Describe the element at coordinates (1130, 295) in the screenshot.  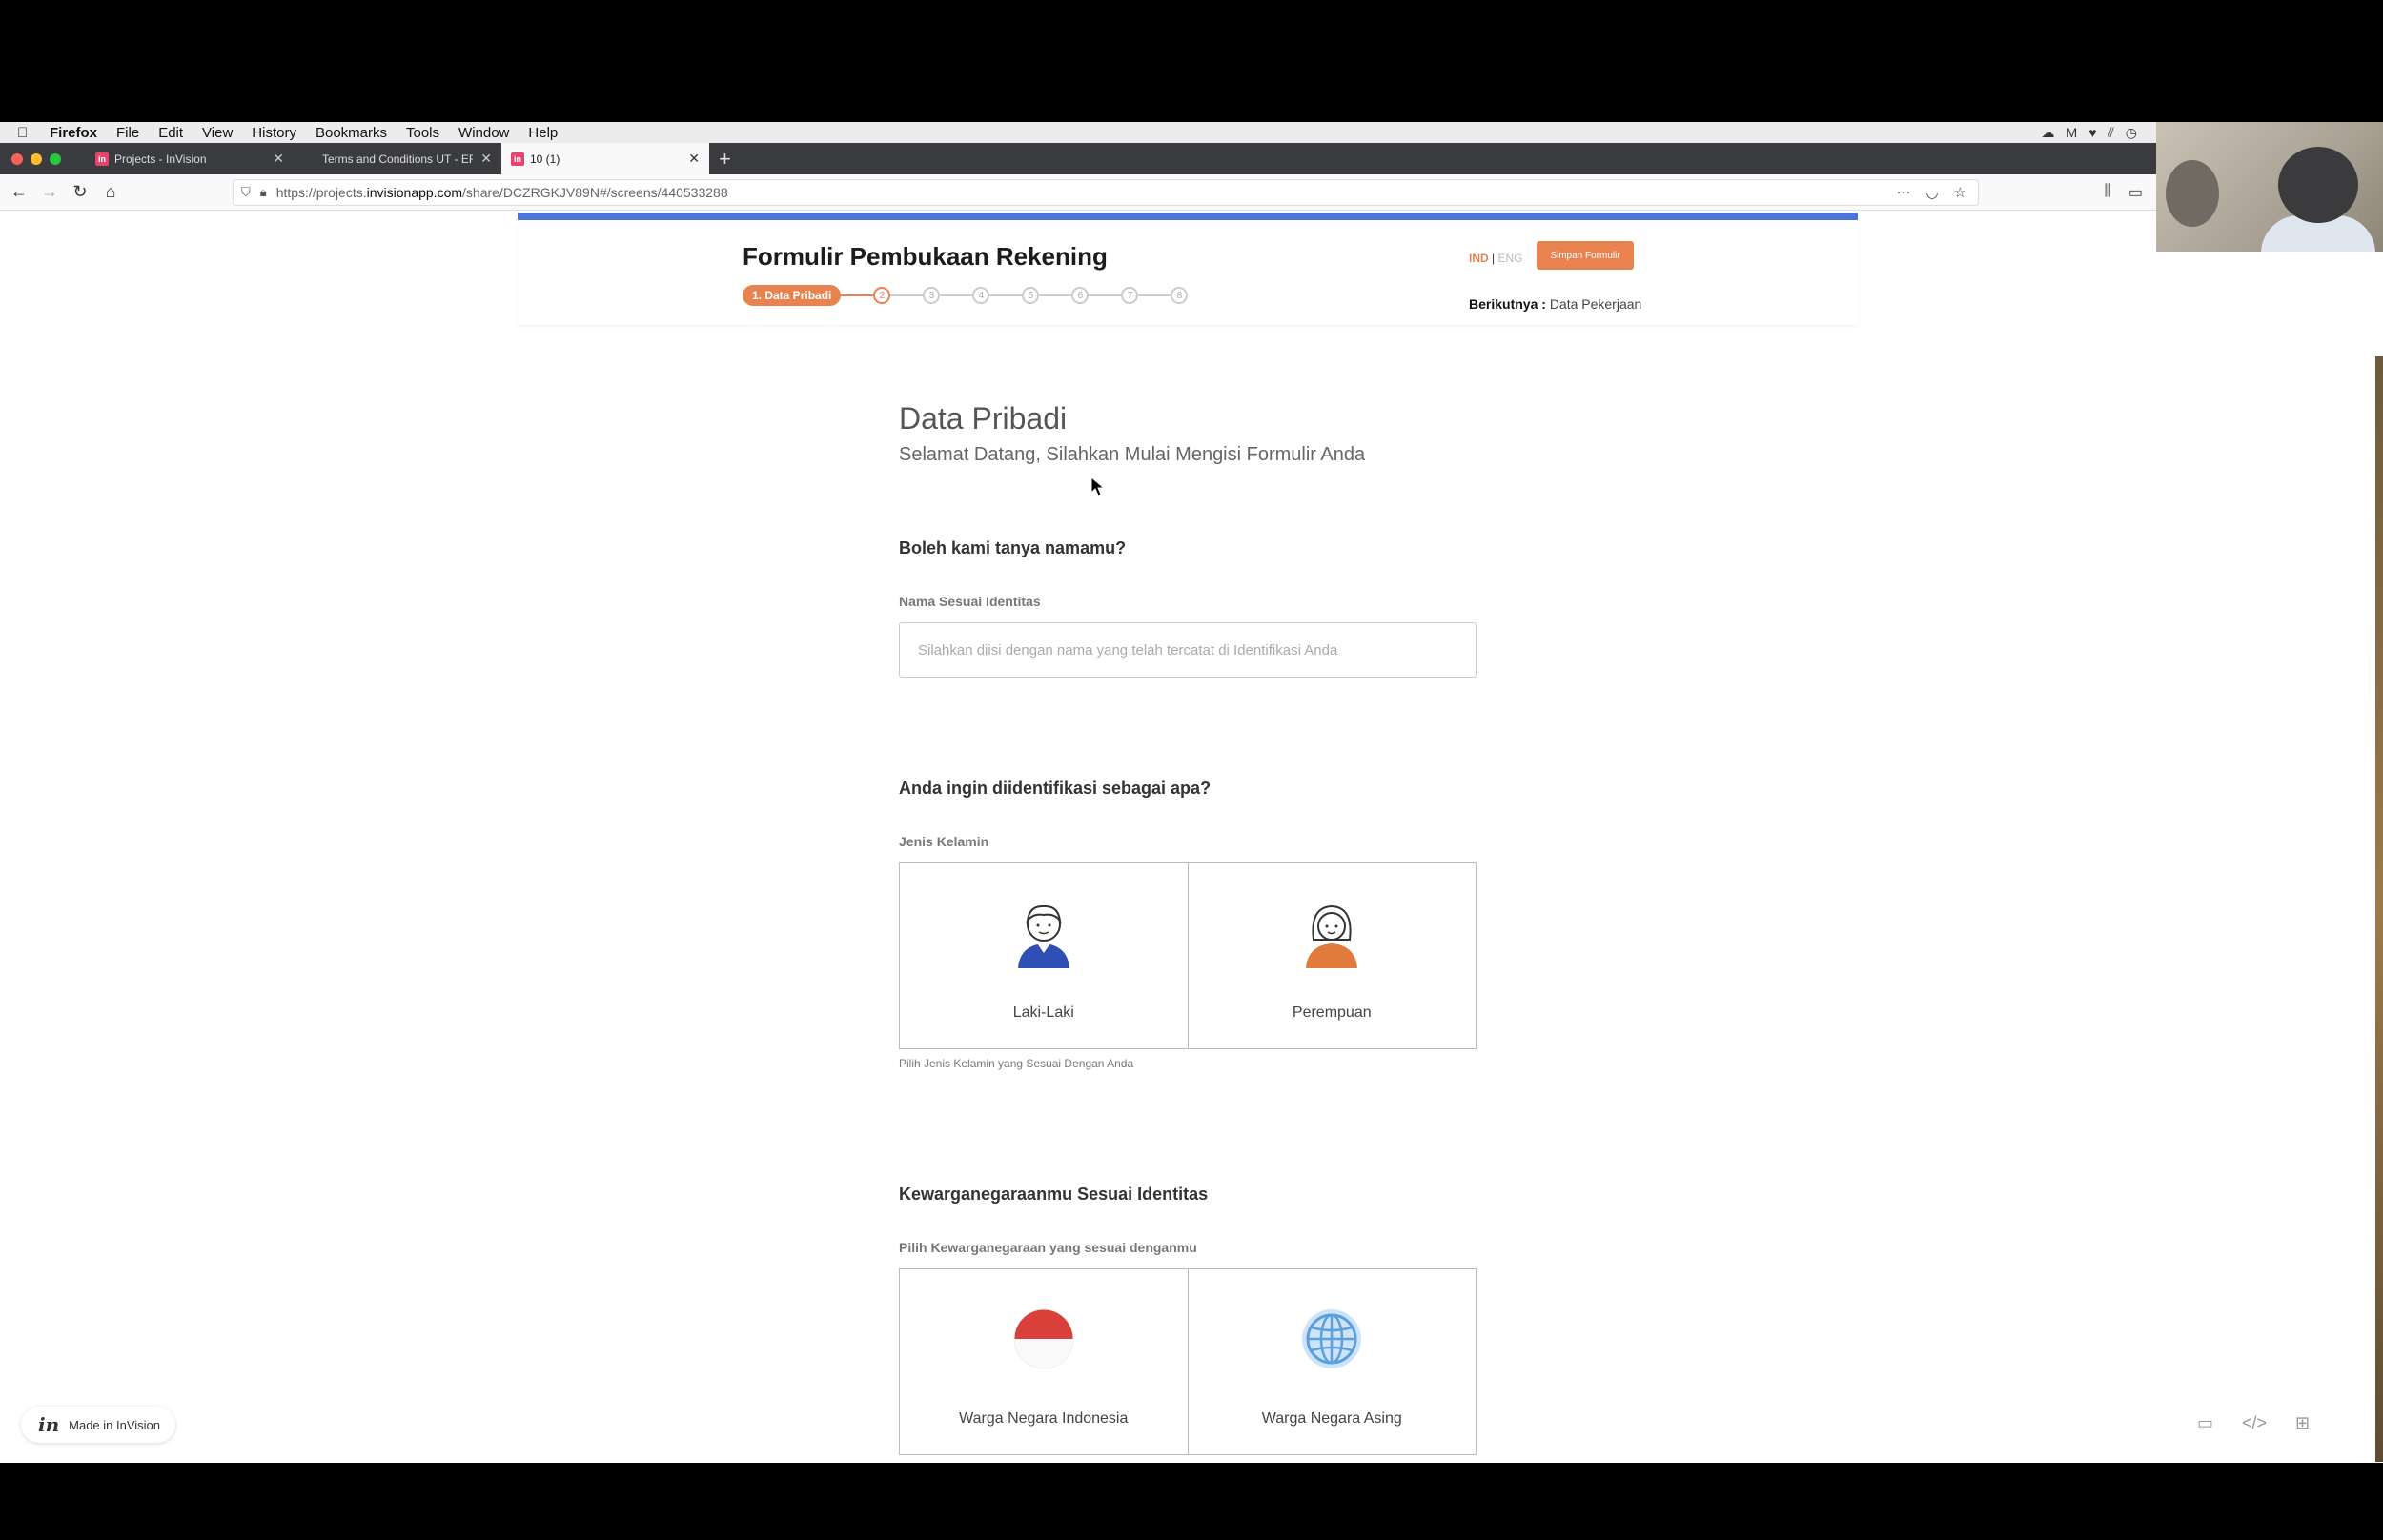
I see `step-7: 7` at that location.